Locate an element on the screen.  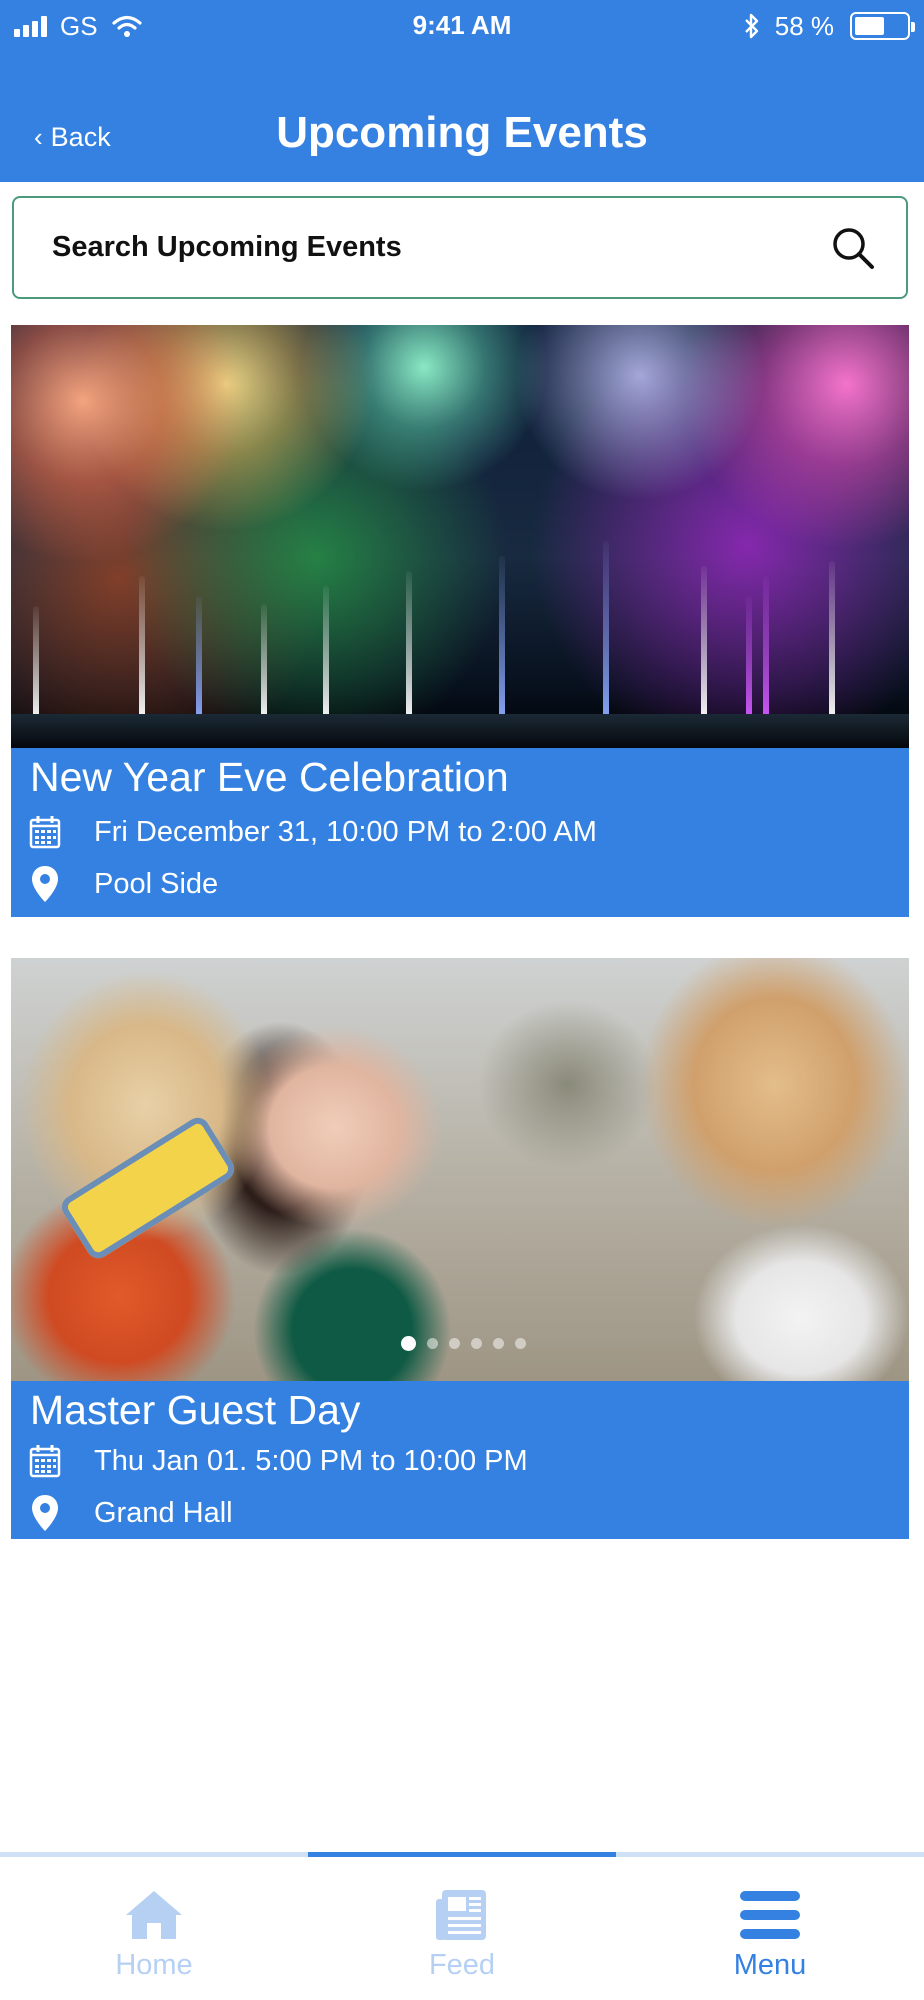
phone-in-hand is located at coordinates (148, 1188).